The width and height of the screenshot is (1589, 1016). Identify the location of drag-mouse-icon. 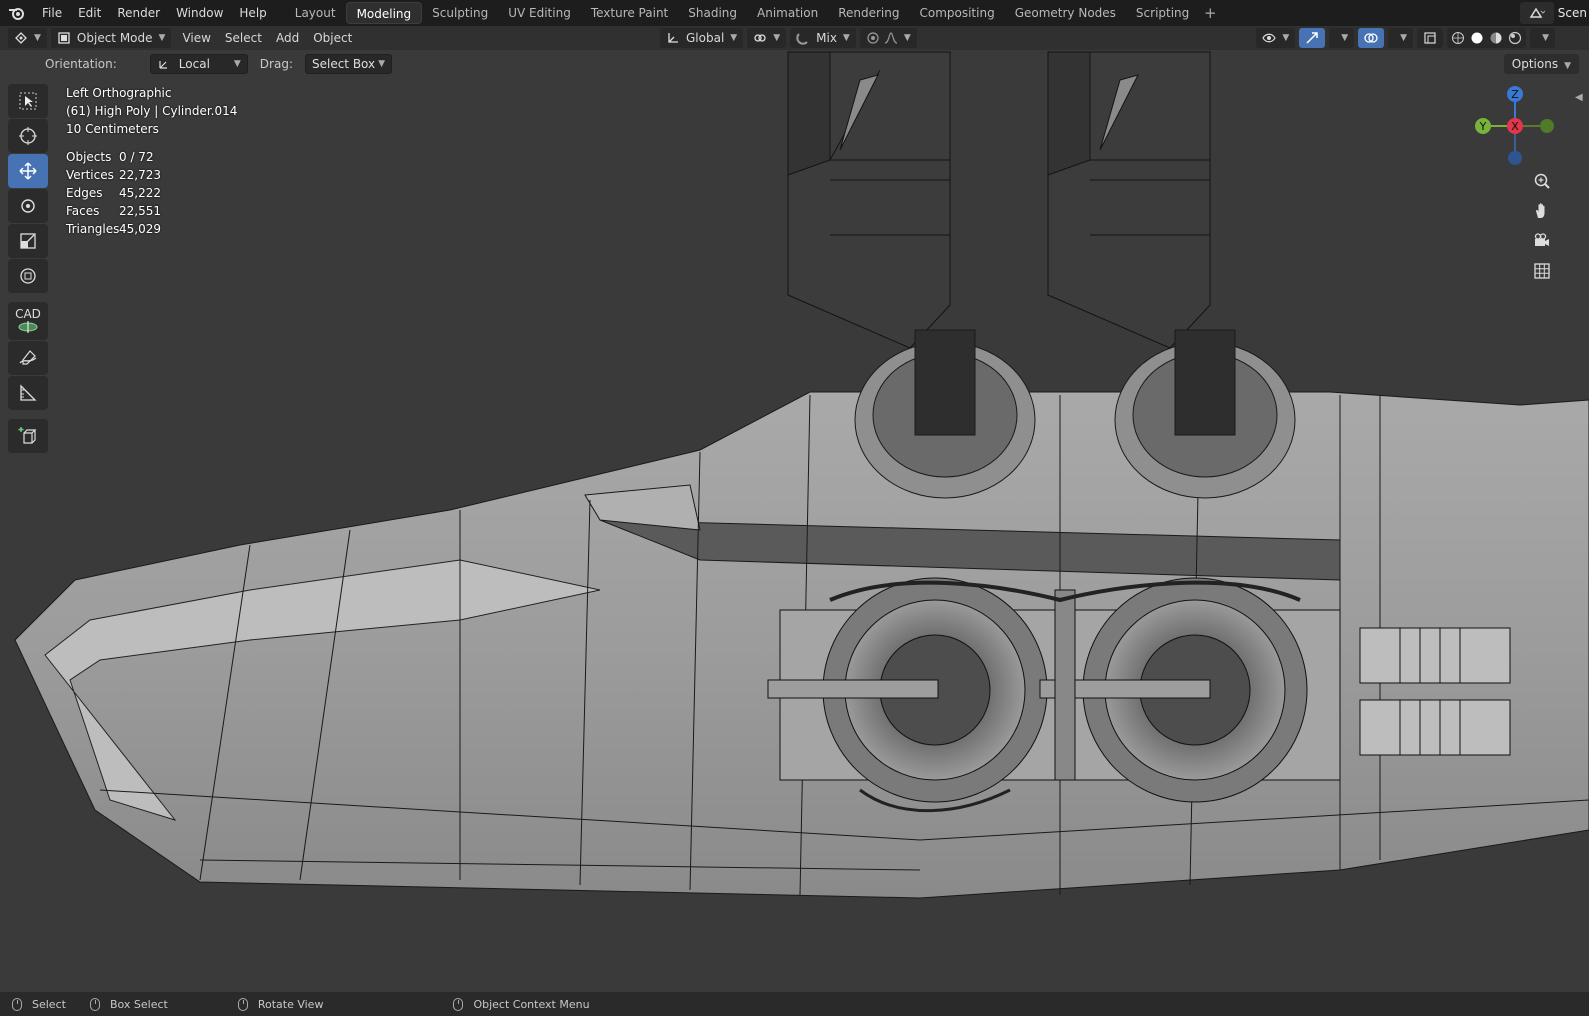
(94, 1004).